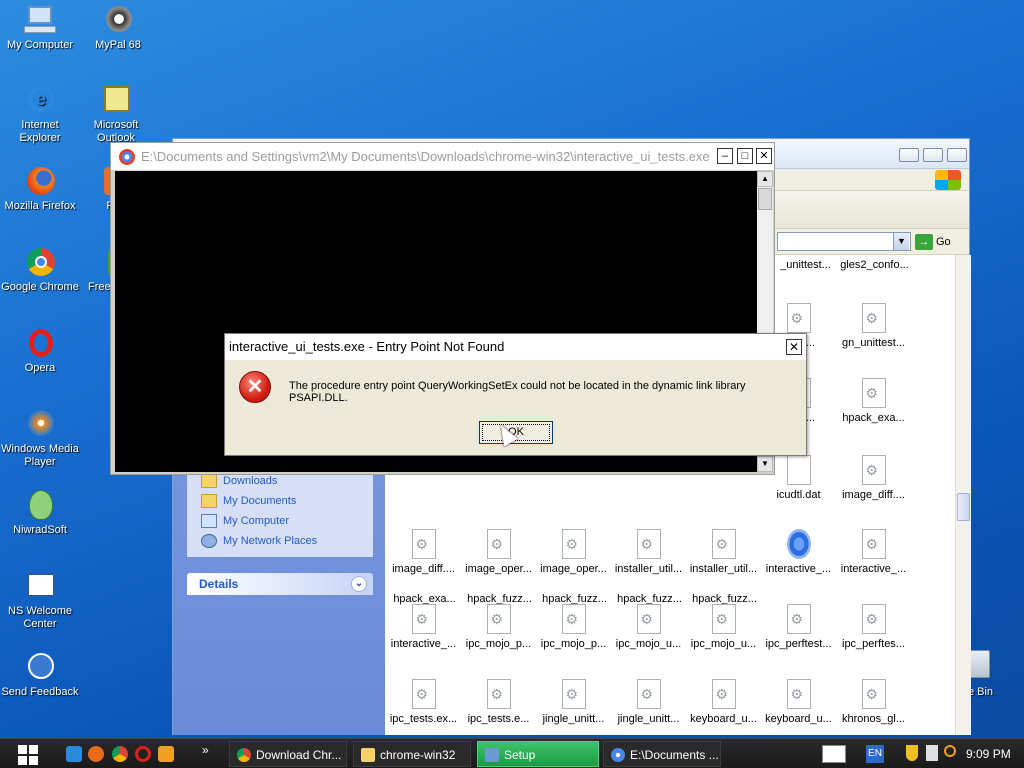  Describe the element at coordinates (948, 180) in the screenshot. I see `windows-flag-icon` at that location.